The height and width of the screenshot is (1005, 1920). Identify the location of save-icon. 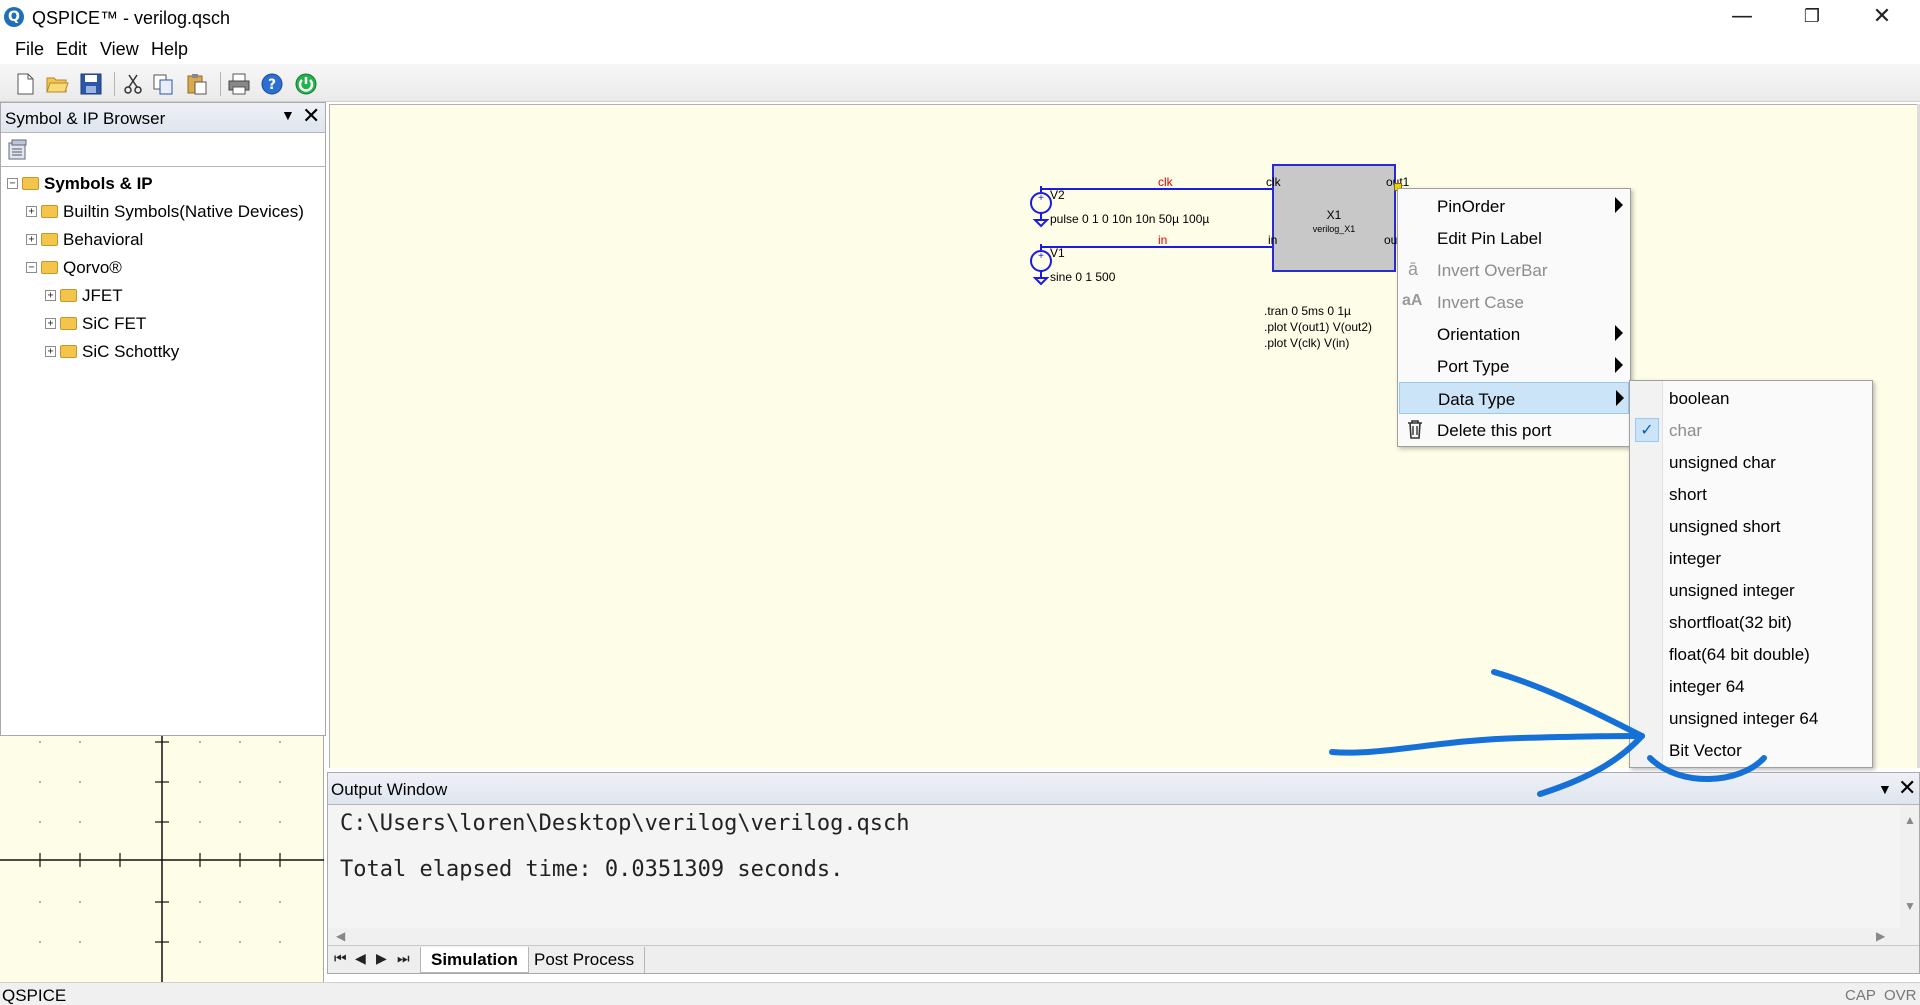
(91, 84).